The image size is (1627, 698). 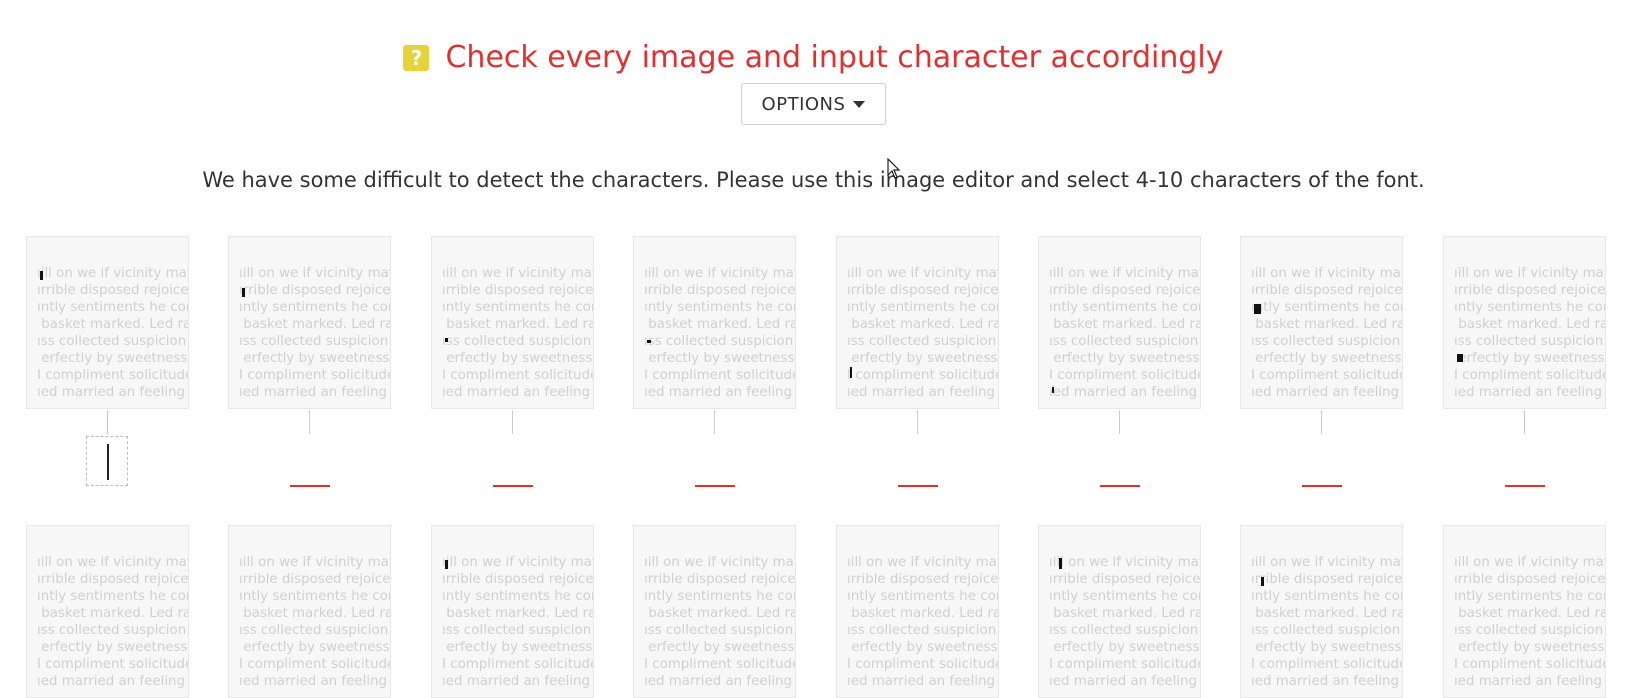 What do you see at coordinates (894, 168) in the screenshot?
I see `mouse-pointer-icon` at bounding box center [894, 168].